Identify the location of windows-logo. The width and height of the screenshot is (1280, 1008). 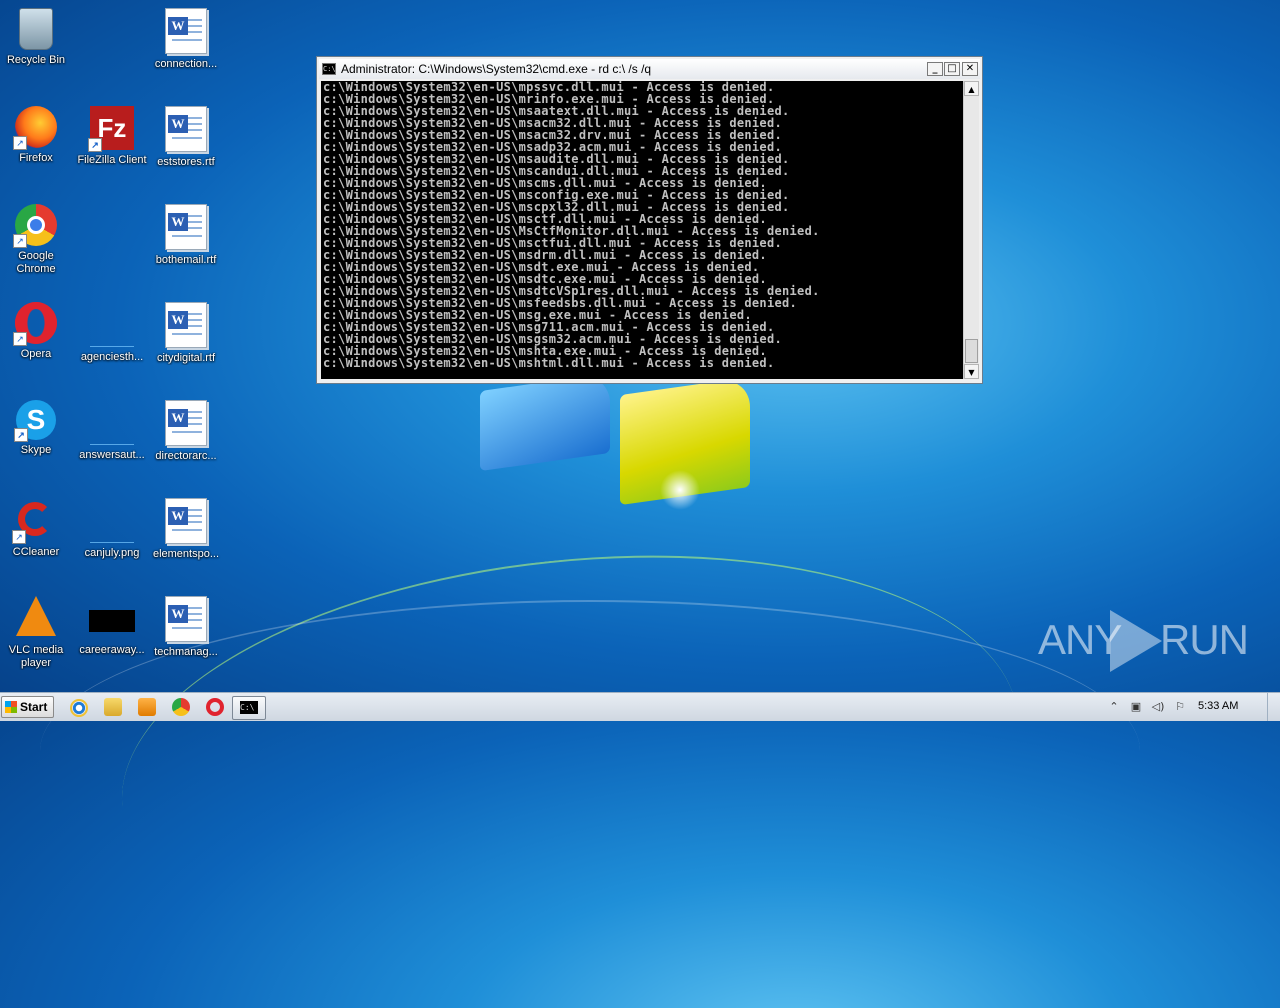
(625, 442).